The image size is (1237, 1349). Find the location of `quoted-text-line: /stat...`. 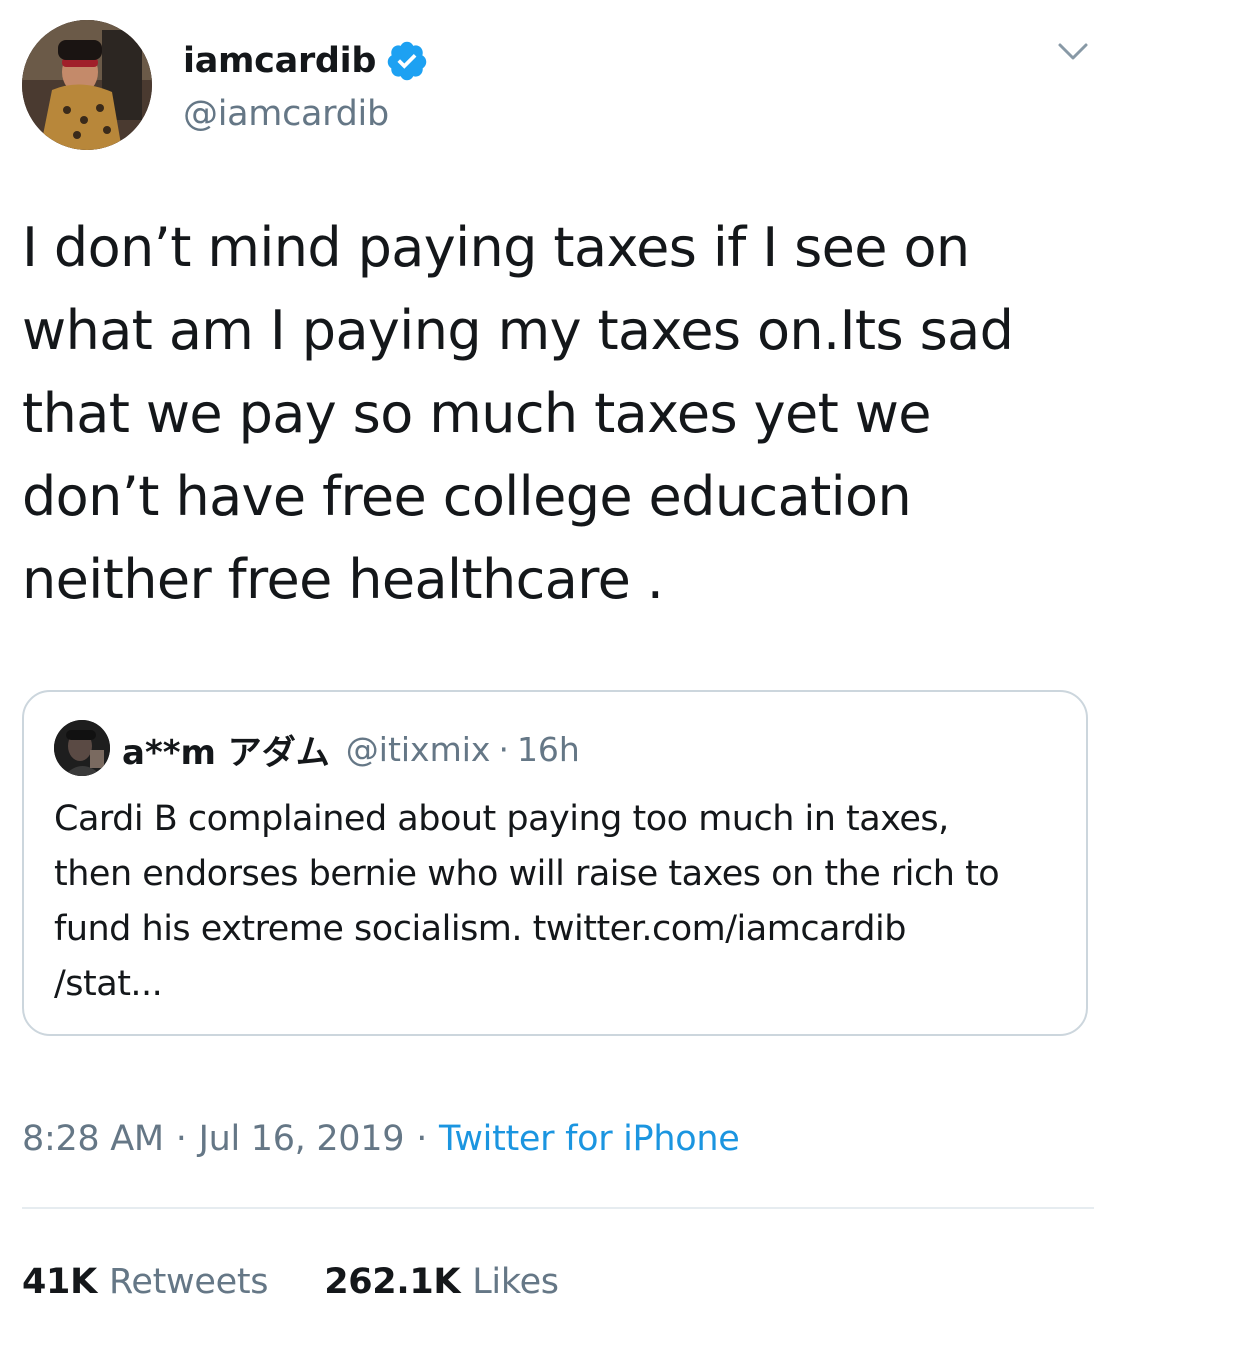

quoted-text-line: /stat... is located at coordinates (108, 984).